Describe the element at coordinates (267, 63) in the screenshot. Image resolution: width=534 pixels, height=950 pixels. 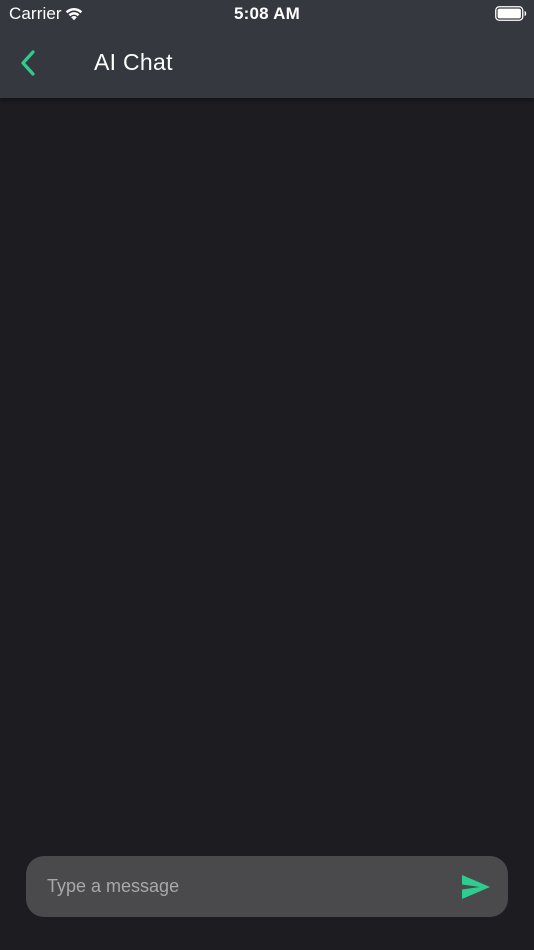
I see `nav-bar: AI Chat` at that location.